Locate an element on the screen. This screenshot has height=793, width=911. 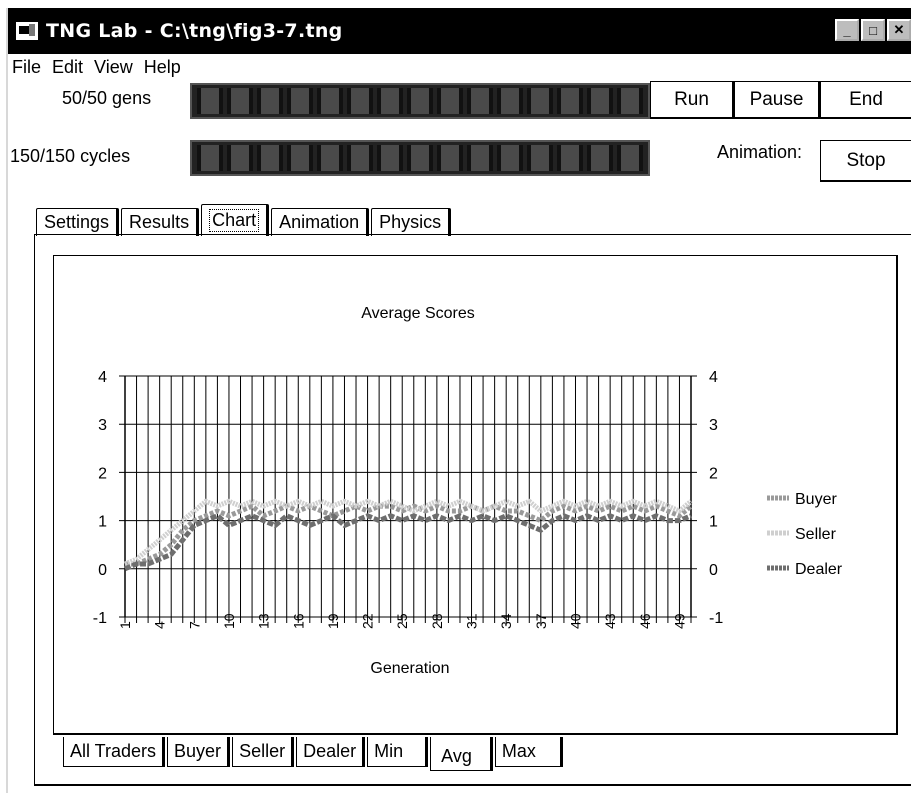
tab-chart: Chart is located at coordinates (235, 220).